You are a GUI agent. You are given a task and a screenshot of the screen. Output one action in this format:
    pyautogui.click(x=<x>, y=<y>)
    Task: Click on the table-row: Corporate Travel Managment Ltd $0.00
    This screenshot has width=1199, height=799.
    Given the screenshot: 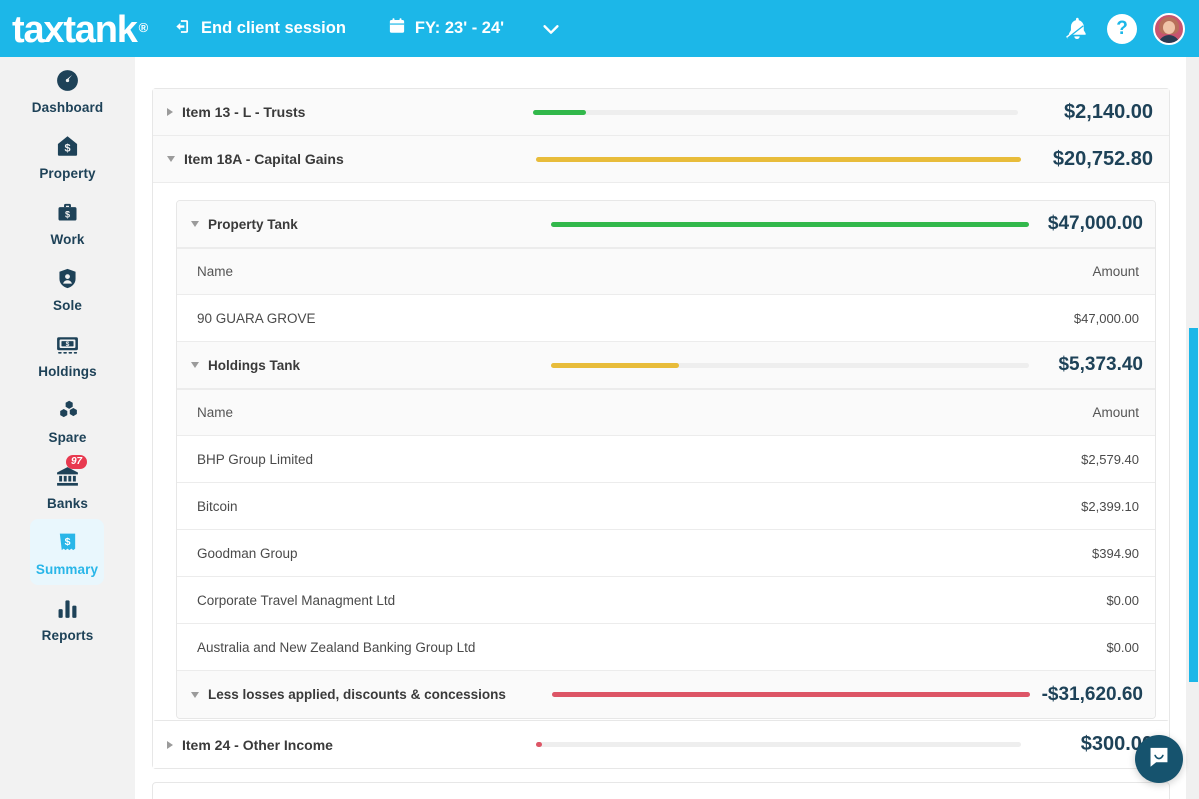 What is the action you would take?
    pyautogui.click(x=666, y=600)
    